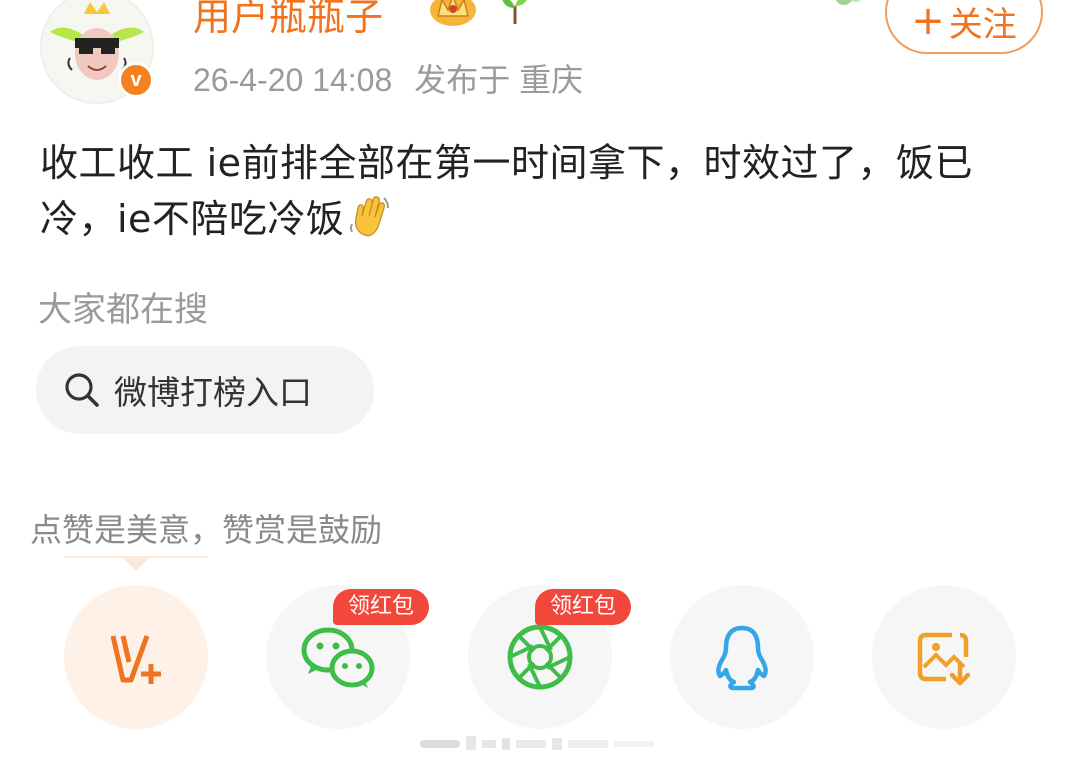 Image resolution: width=1080 pixels, height=766 pixels. What do you see at coordinates (82, 390) in the screenshot?
I see `search-icon` at bounding box center [82, 390].